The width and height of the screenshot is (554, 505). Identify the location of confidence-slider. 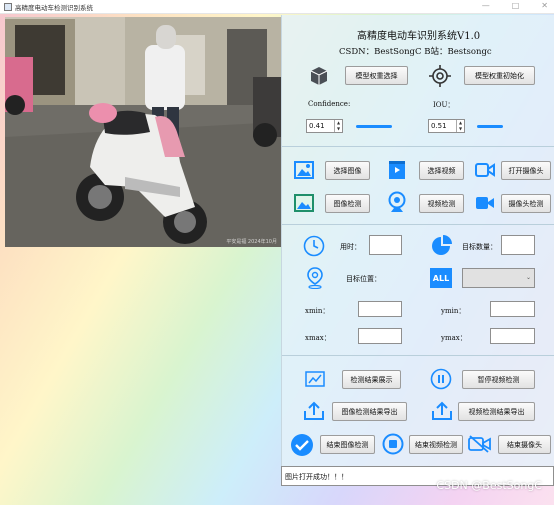
(374, 126).